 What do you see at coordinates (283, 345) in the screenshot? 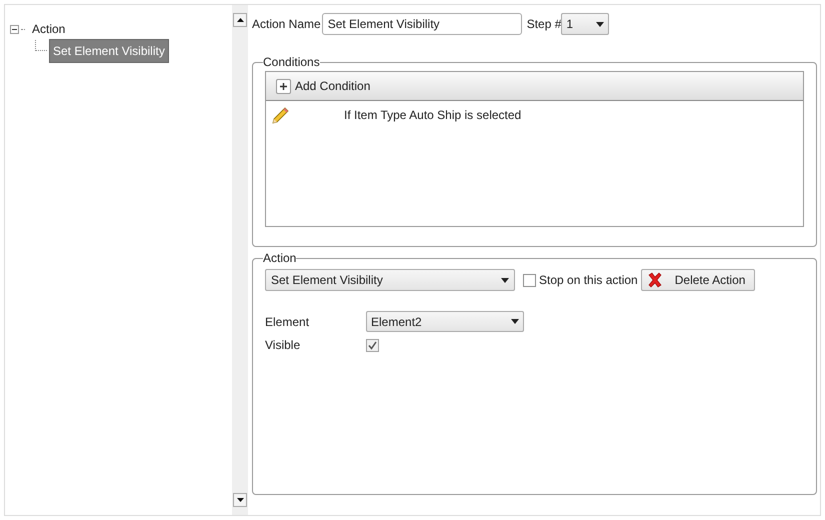
I see `field-label: Visible` at bounding box center [283, 345].